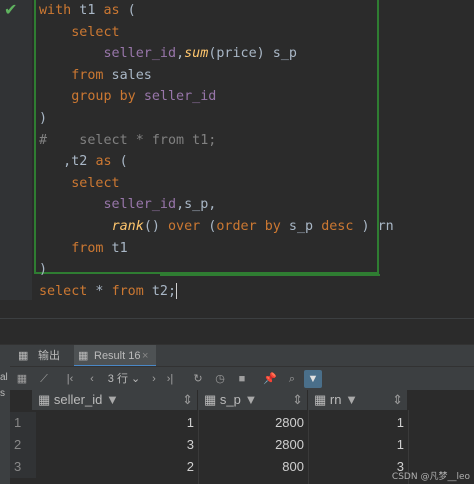 This screenshot has height=484, width=474. Describe the element at coordinates (55, 10) in the screenshot. I see `code-token: with` at that location.